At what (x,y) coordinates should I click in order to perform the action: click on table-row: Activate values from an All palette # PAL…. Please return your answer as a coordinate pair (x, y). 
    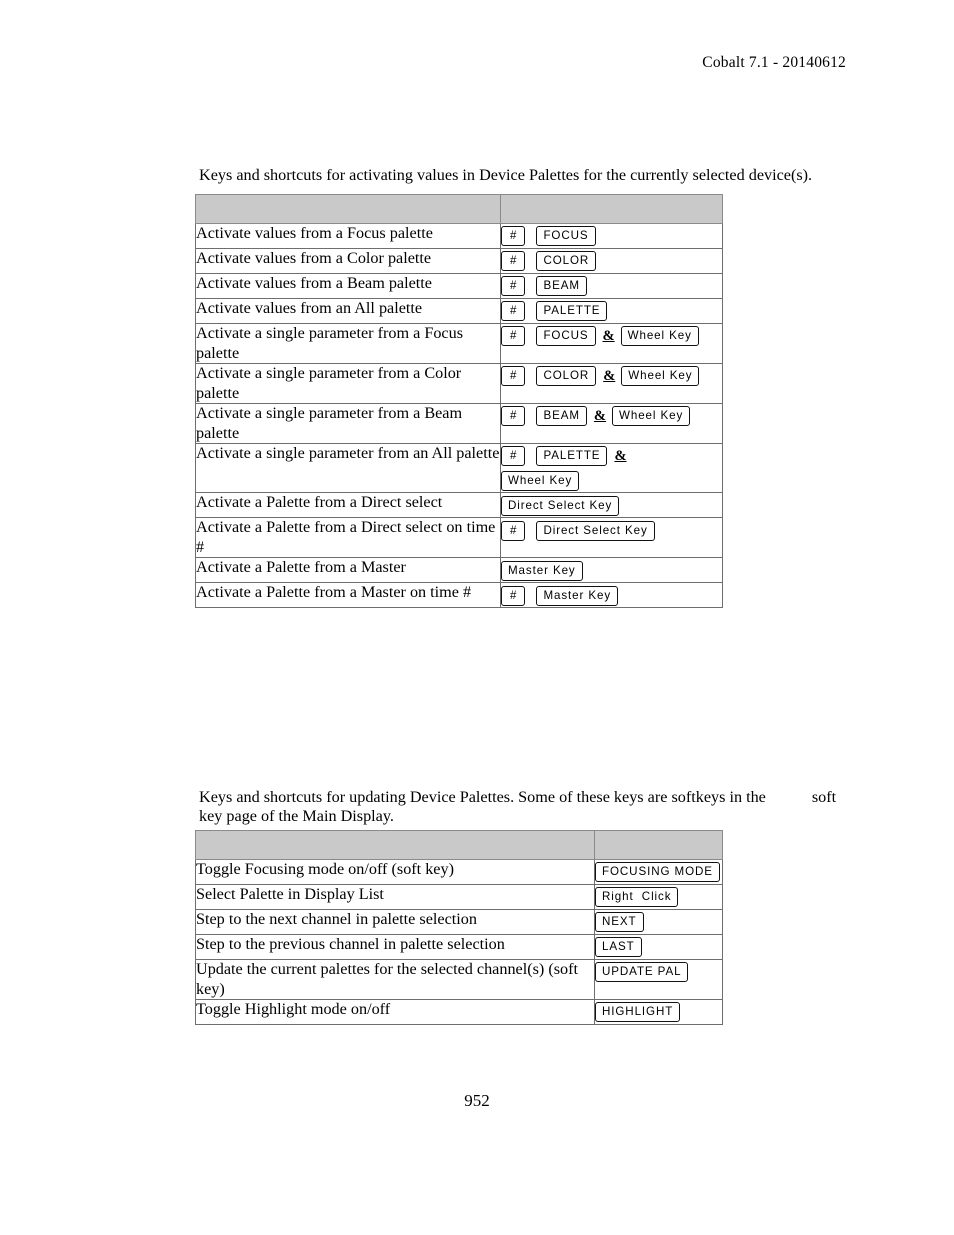
    Looking at the image, I should click on (459, 311).